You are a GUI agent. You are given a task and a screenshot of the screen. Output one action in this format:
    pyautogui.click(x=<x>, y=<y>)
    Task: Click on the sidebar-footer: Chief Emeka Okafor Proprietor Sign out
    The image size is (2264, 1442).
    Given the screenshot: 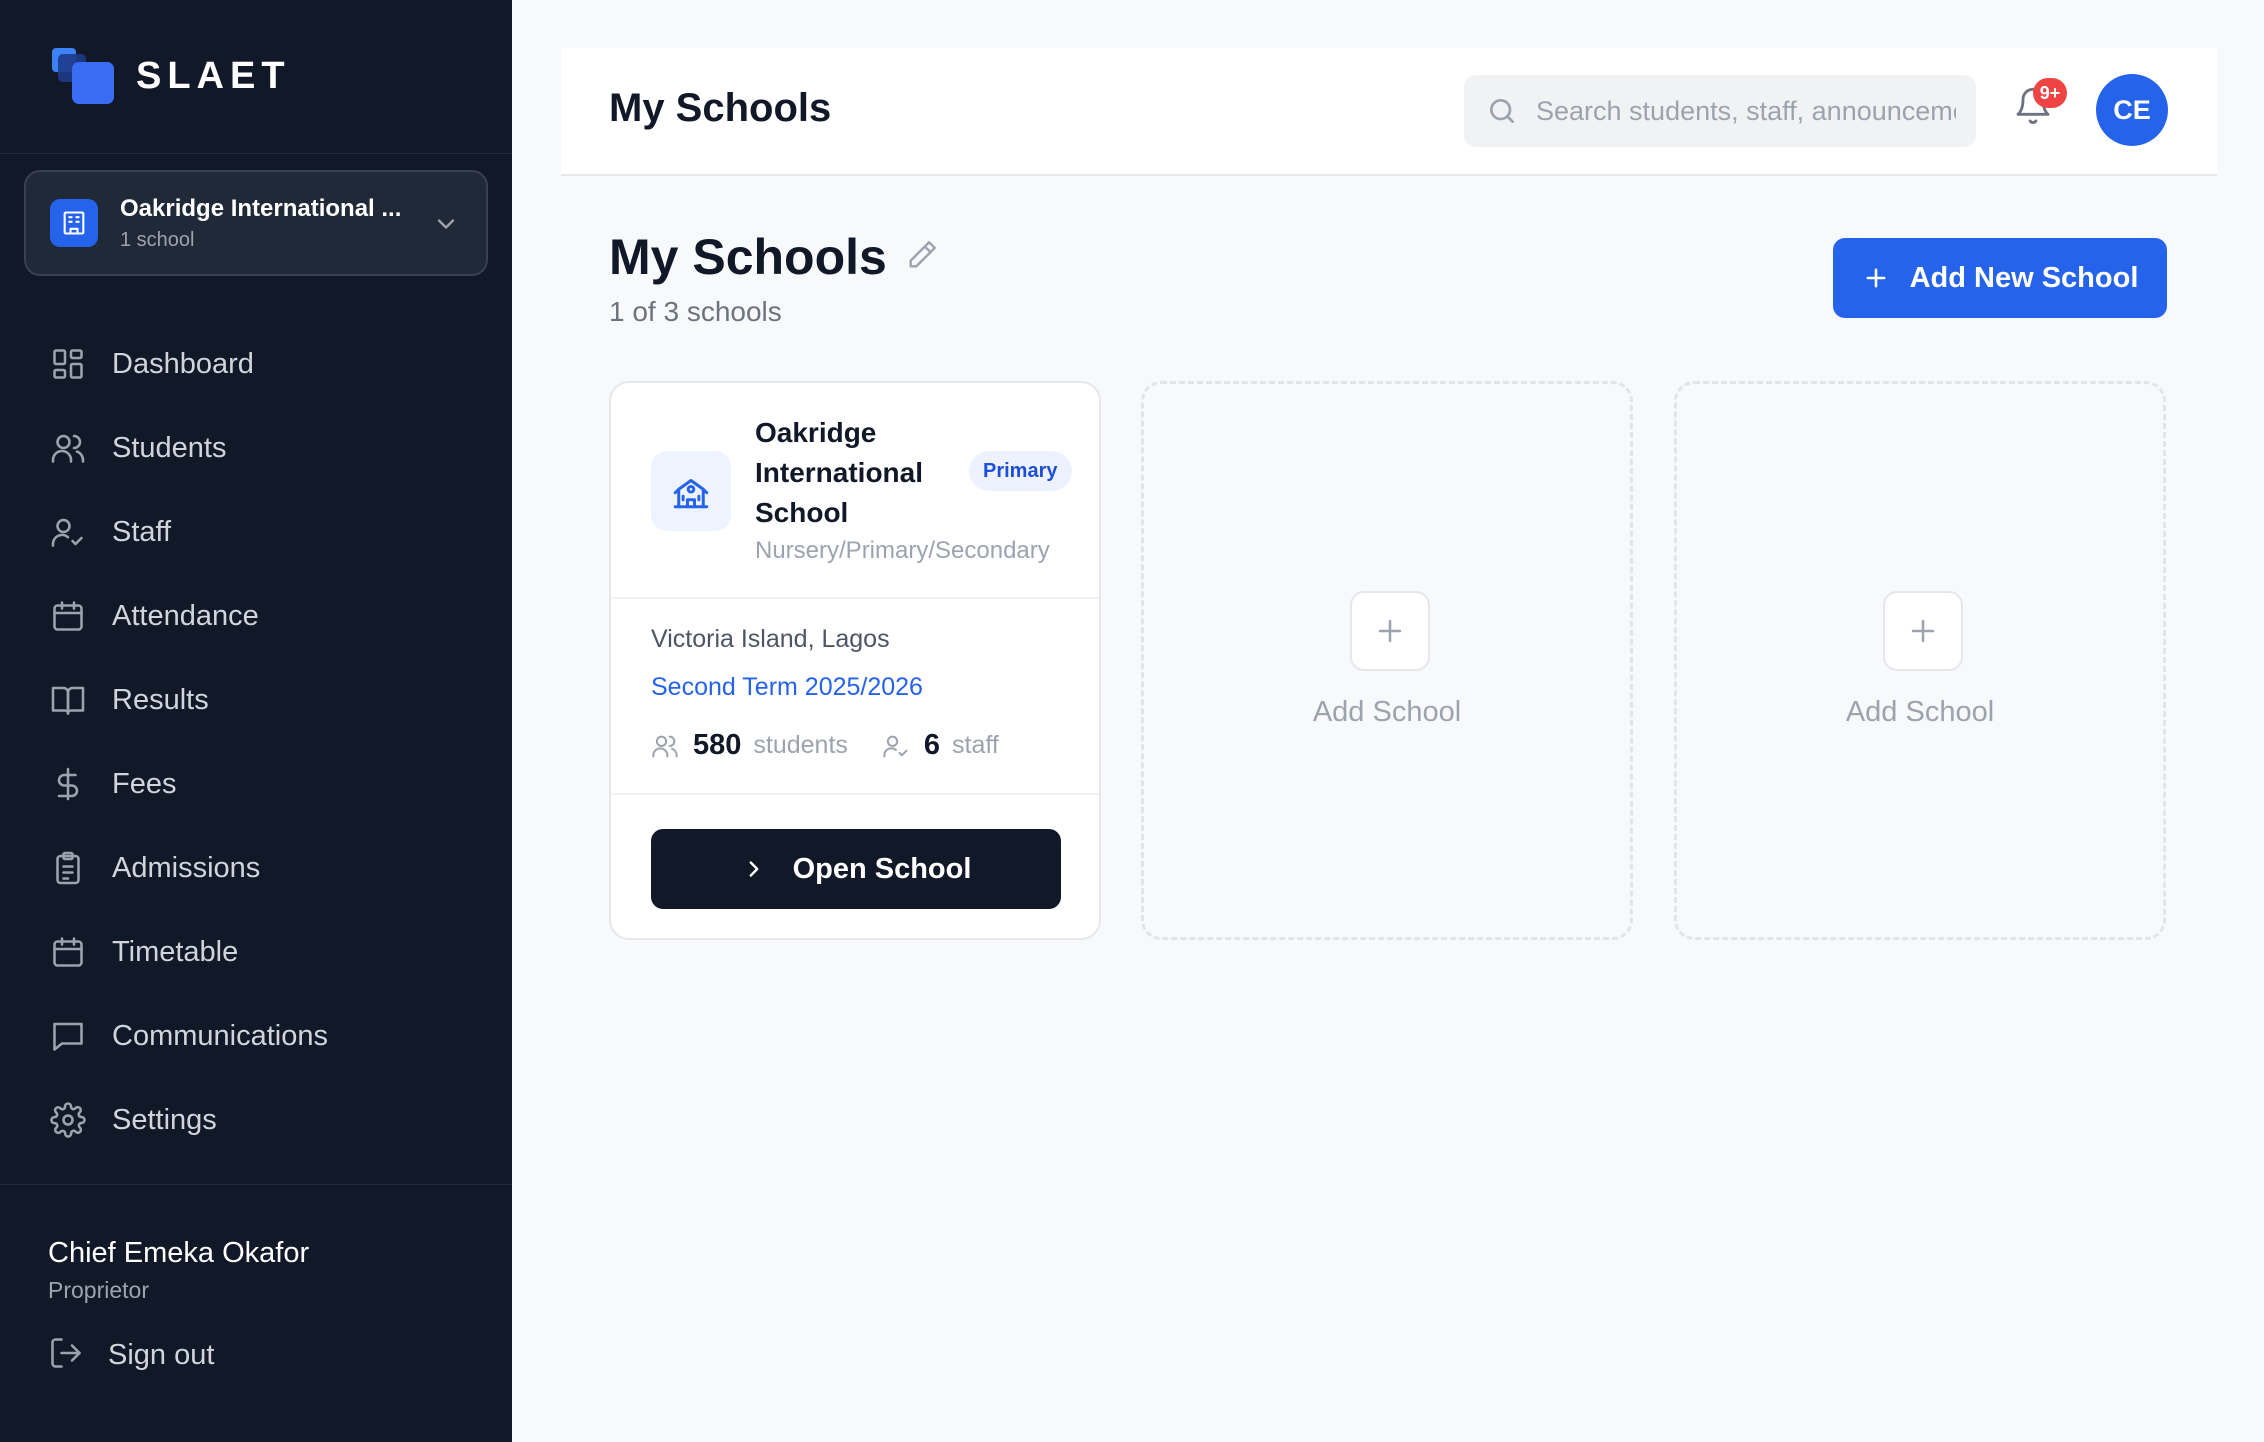 What is the action you would take?
    pyautogui.click(x=256, y=1313)
    